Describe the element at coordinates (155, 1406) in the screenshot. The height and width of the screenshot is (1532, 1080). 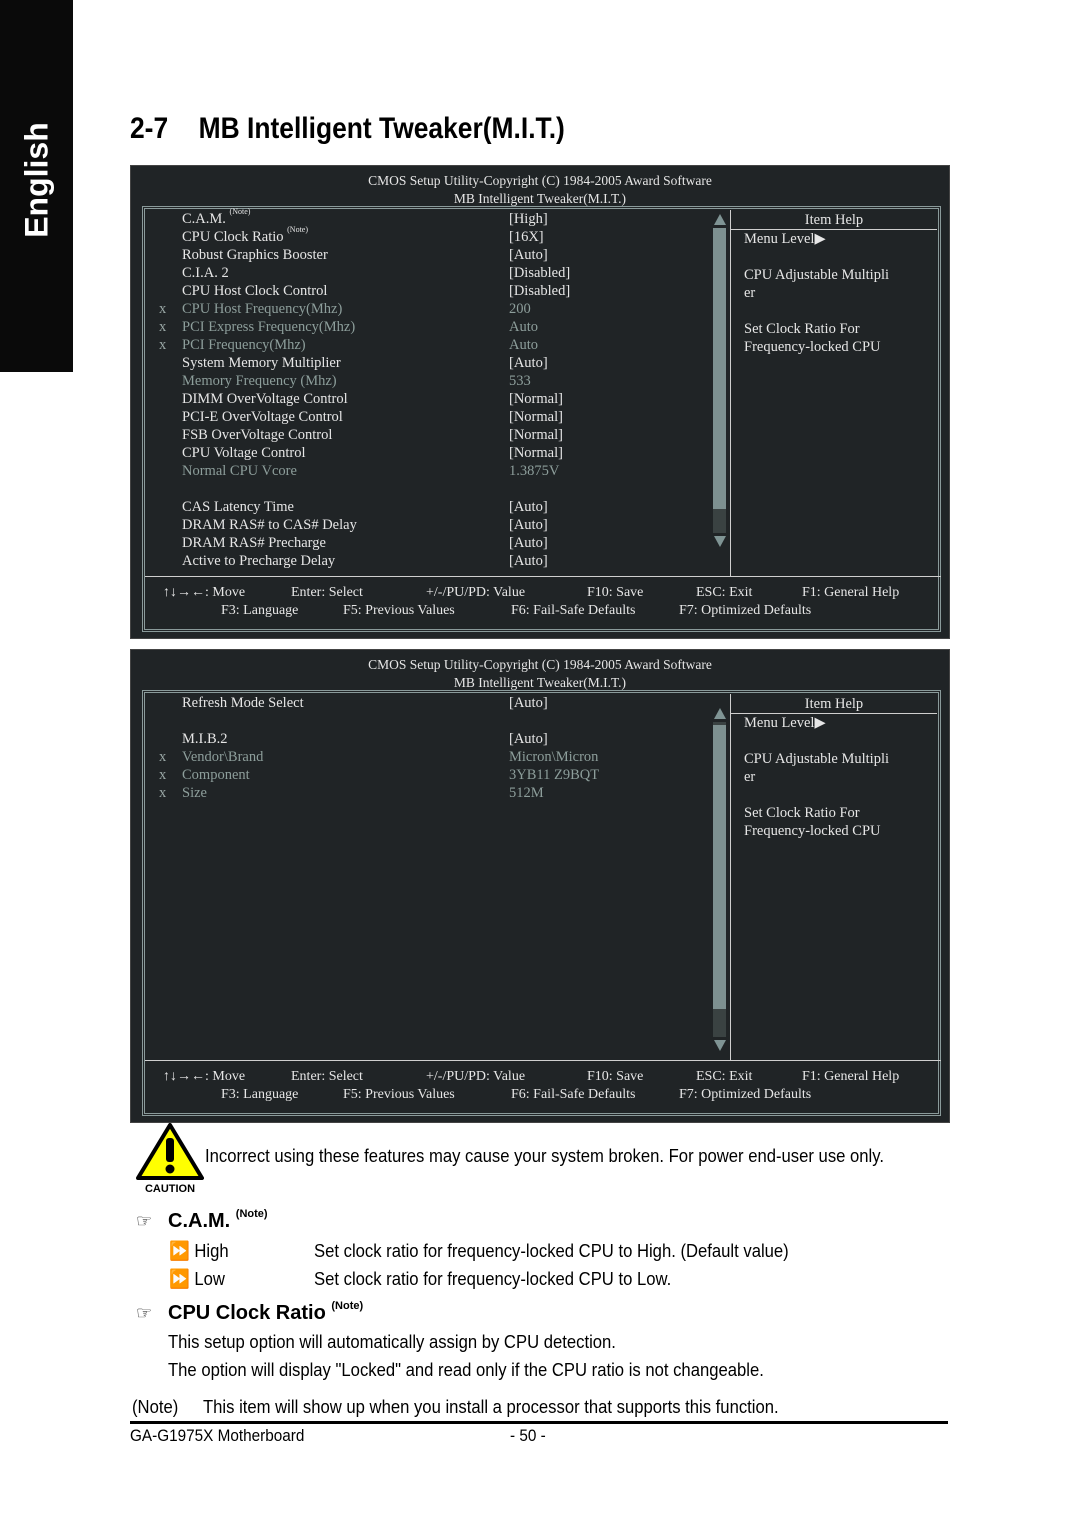
I see `note-label: (Note)` at that location.